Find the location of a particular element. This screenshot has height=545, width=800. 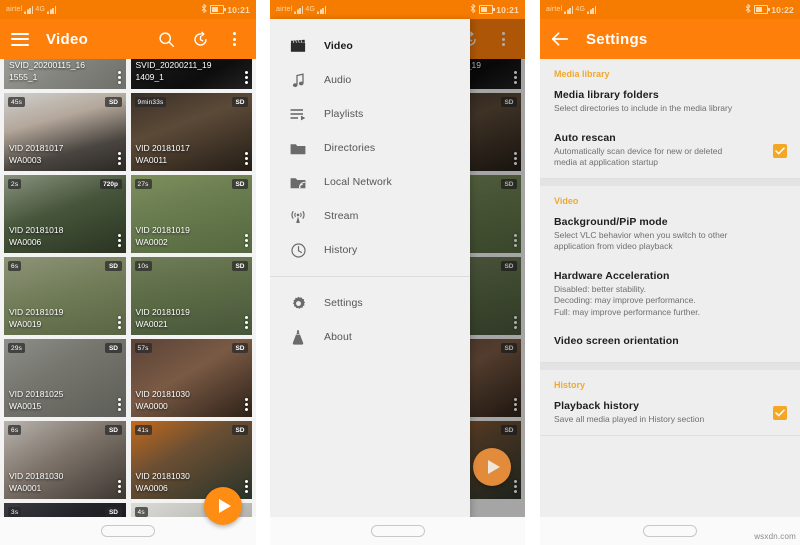

carrier-label: airtel is located at coordinates (284, 9).